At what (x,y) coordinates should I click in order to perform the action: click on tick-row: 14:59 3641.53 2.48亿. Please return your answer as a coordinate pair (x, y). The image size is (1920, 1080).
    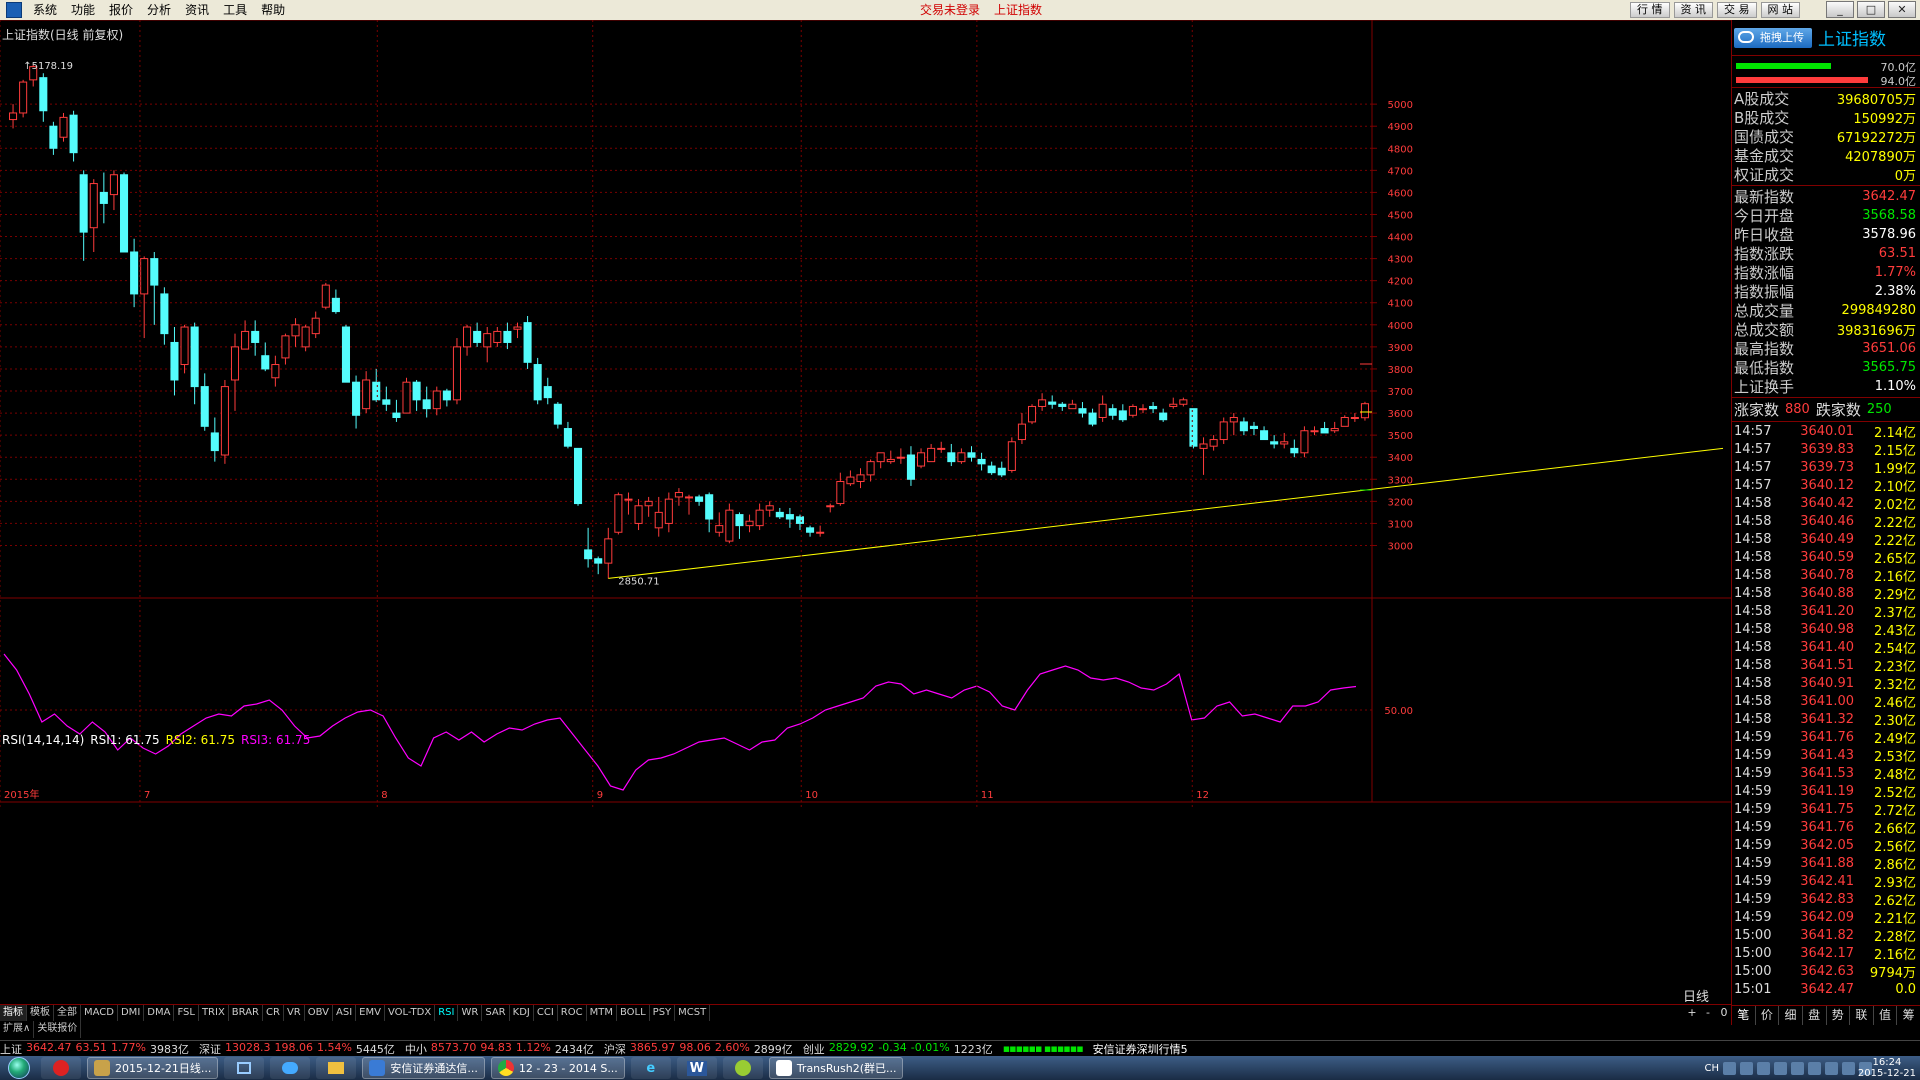
    Looking at the image, I should click on (1826, 773).